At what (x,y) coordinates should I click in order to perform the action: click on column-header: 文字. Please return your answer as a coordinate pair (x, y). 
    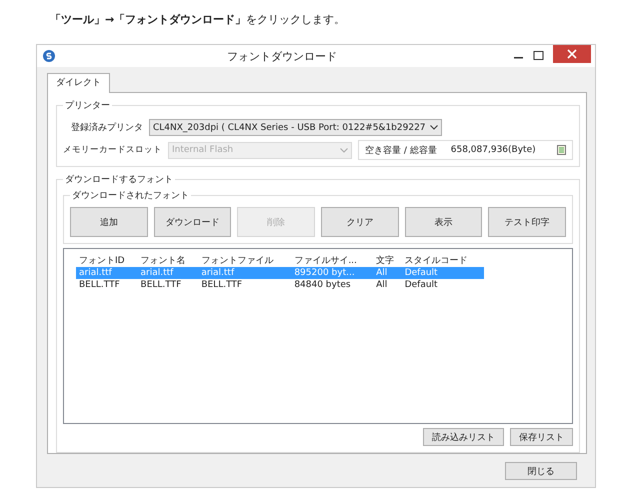
    Looking at the image, I should click on (387, 260).